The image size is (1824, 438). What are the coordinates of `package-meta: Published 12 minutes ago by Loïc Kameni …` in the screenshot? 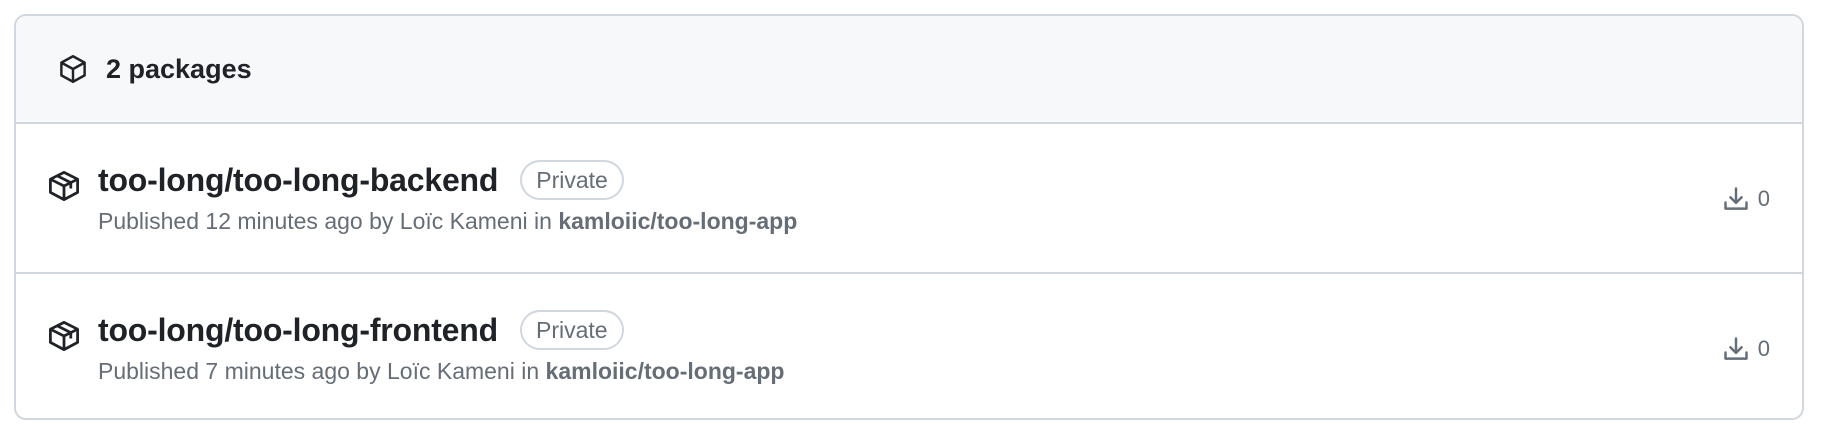 It's located at (447, 221).